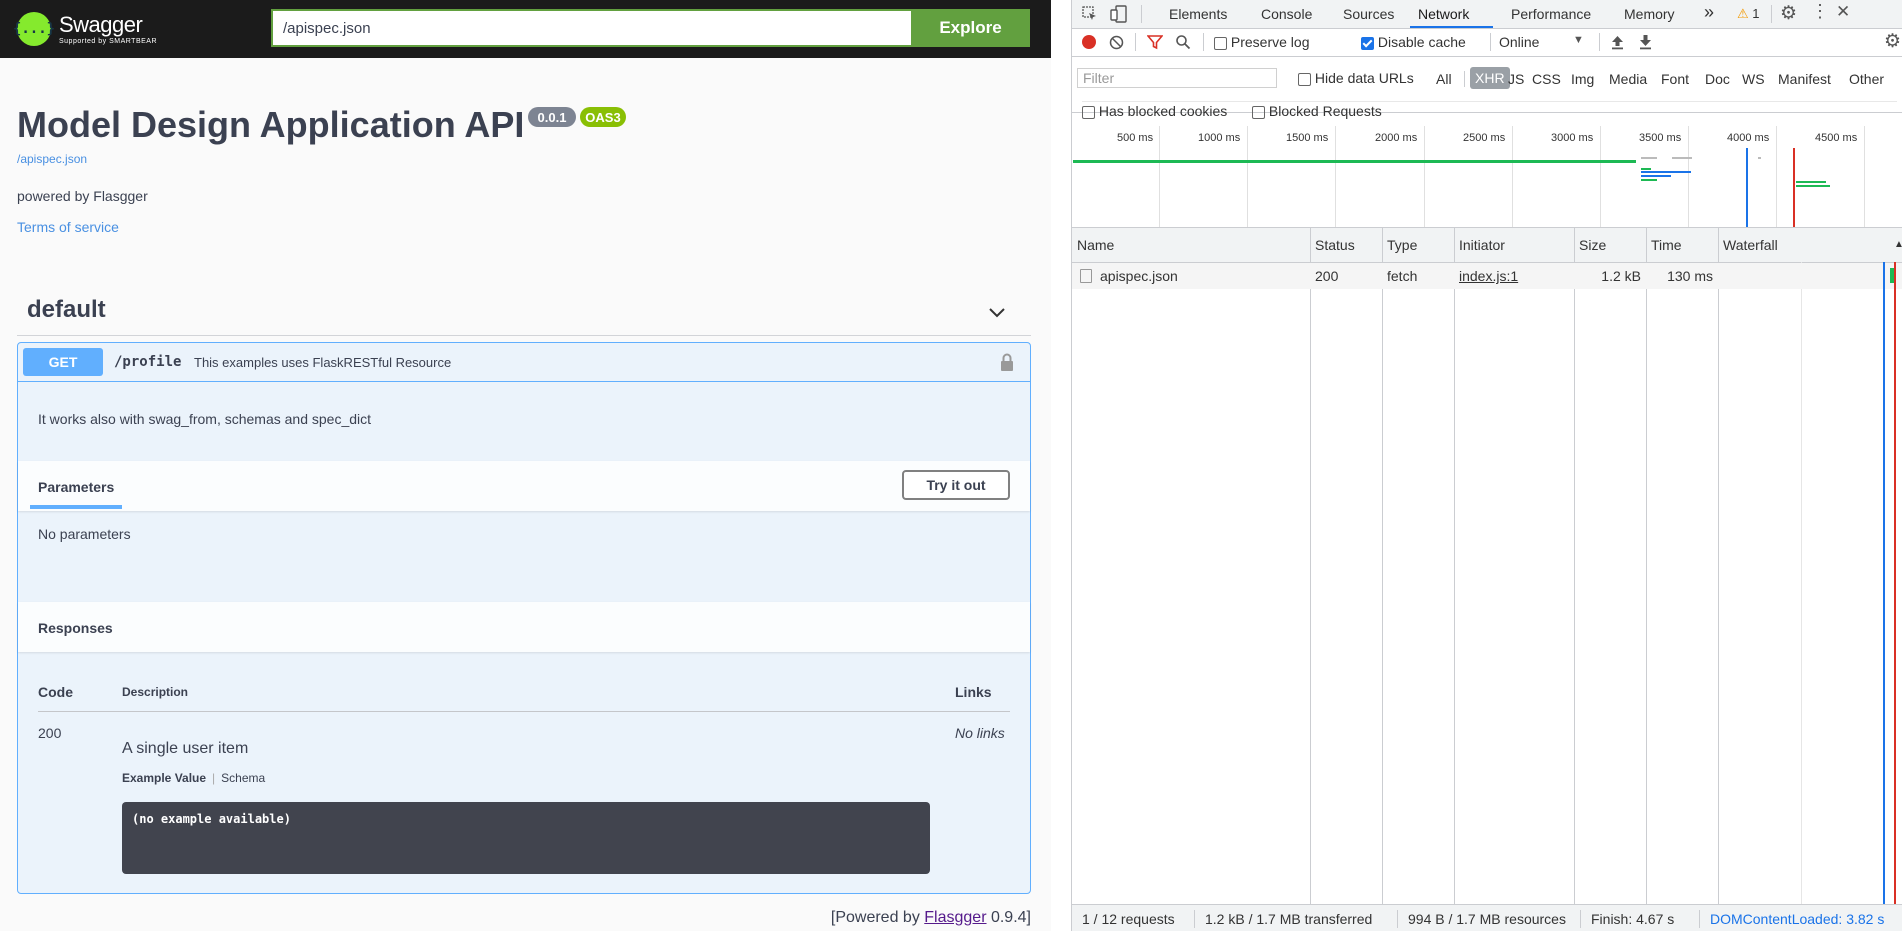 The width and height of the screenshot is (1902, 931). I want to click on transferred-size: 1.2 kB / 1.7 MB transferred, so click(1289, 919).